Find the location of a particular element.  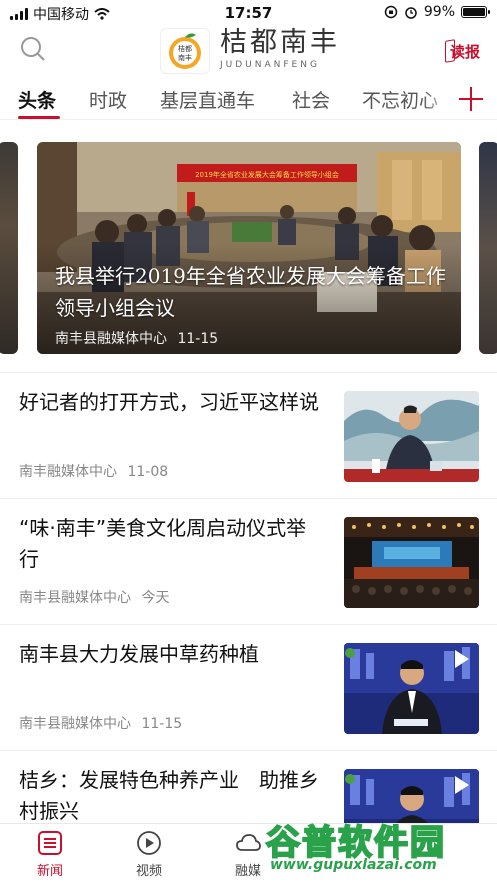

news-meta: 南丰县融媒体中心 今天 is located at coordinates (94, 597).